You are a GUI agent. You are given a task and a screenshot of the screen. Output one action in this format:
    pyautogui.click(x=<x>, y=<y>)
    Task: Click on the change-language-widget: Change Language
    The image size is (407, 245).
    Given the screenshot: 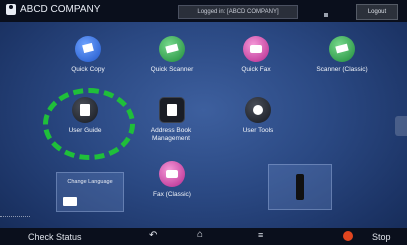 What is the action you would take?
    pyautogui.click(x=90, y=192)
    